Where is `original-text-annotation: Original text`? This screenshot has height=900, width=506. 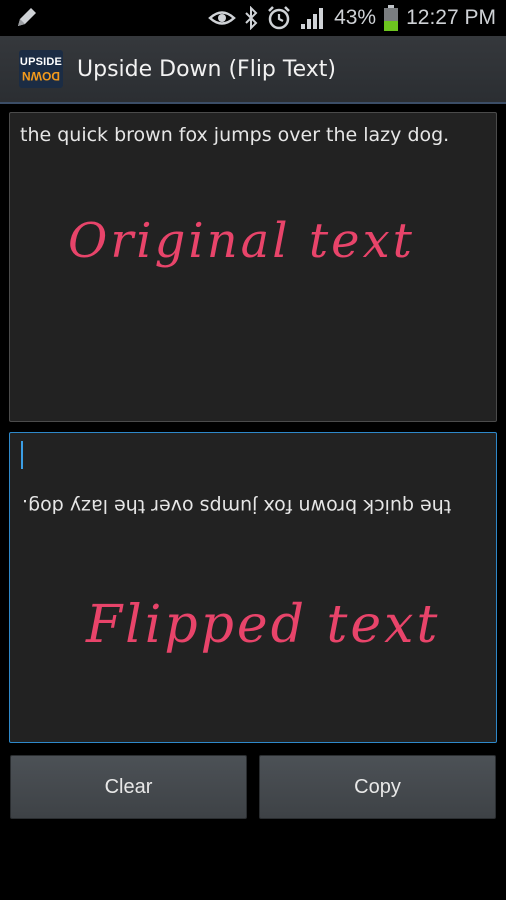 original-text-annotation: Original text is located at coordinates (241, 241).